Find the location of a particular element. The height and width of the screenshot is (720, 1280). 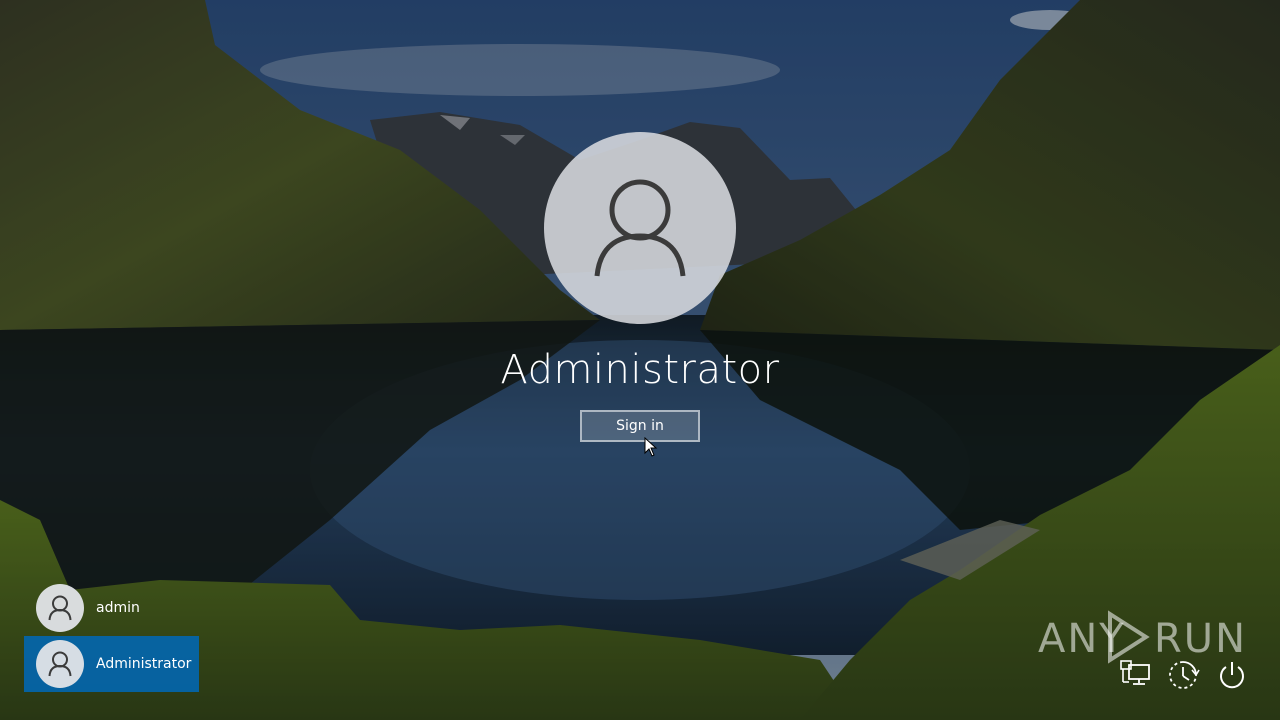

power-icon is located at coordinates (1232, 675).